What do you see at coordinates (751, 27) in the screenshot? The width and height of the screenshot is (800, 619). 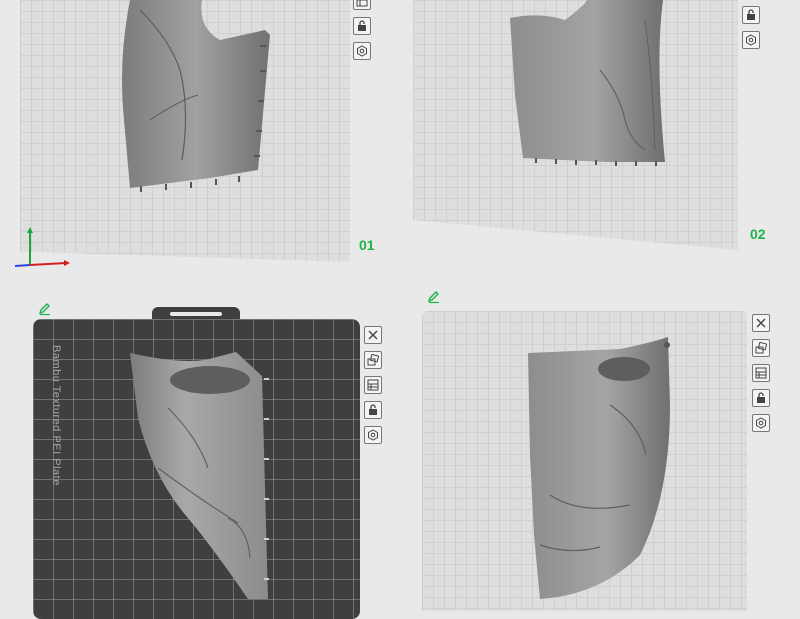 I see `plate-02-toolbar` at bounding box center [751, 27].